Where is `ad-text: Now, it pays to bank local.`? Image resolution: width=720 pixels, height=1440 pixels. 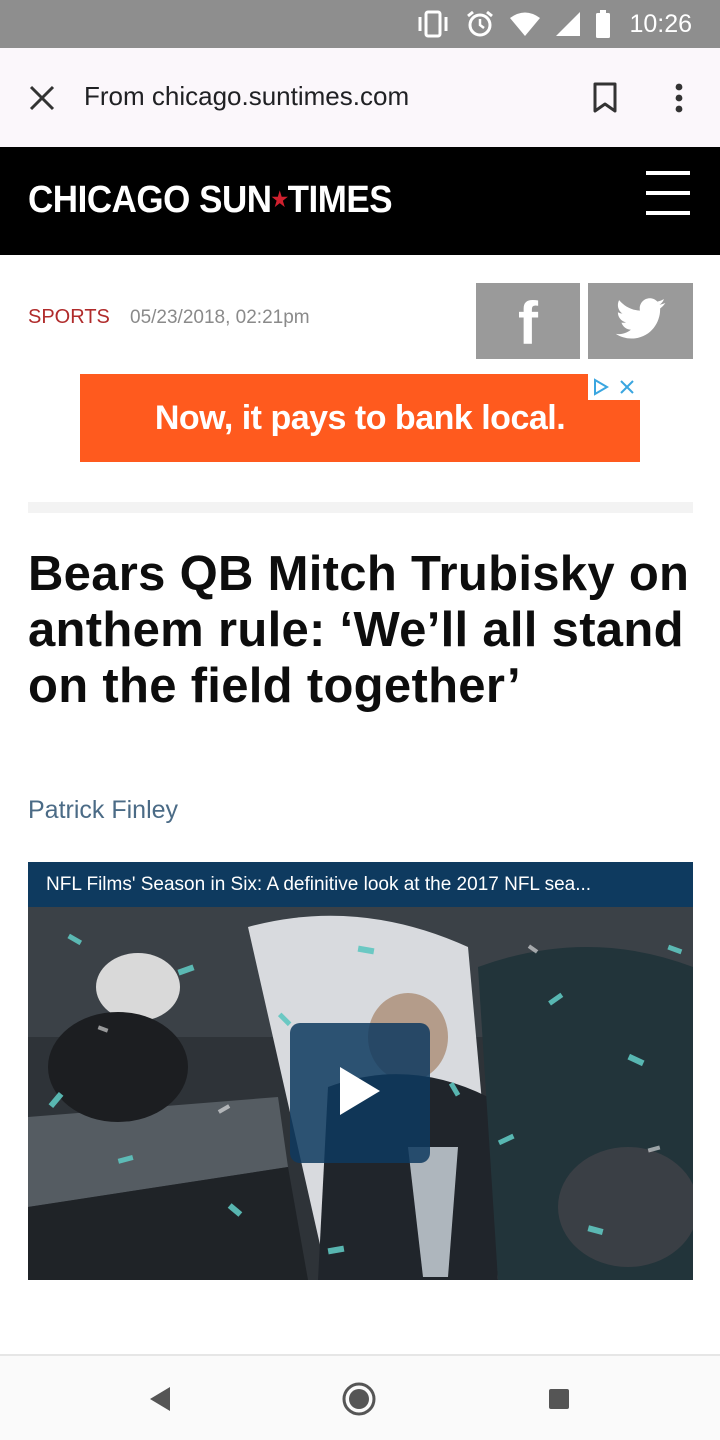 ad-text: Now, it pays to bank local. is located at coordinates (360, 417).